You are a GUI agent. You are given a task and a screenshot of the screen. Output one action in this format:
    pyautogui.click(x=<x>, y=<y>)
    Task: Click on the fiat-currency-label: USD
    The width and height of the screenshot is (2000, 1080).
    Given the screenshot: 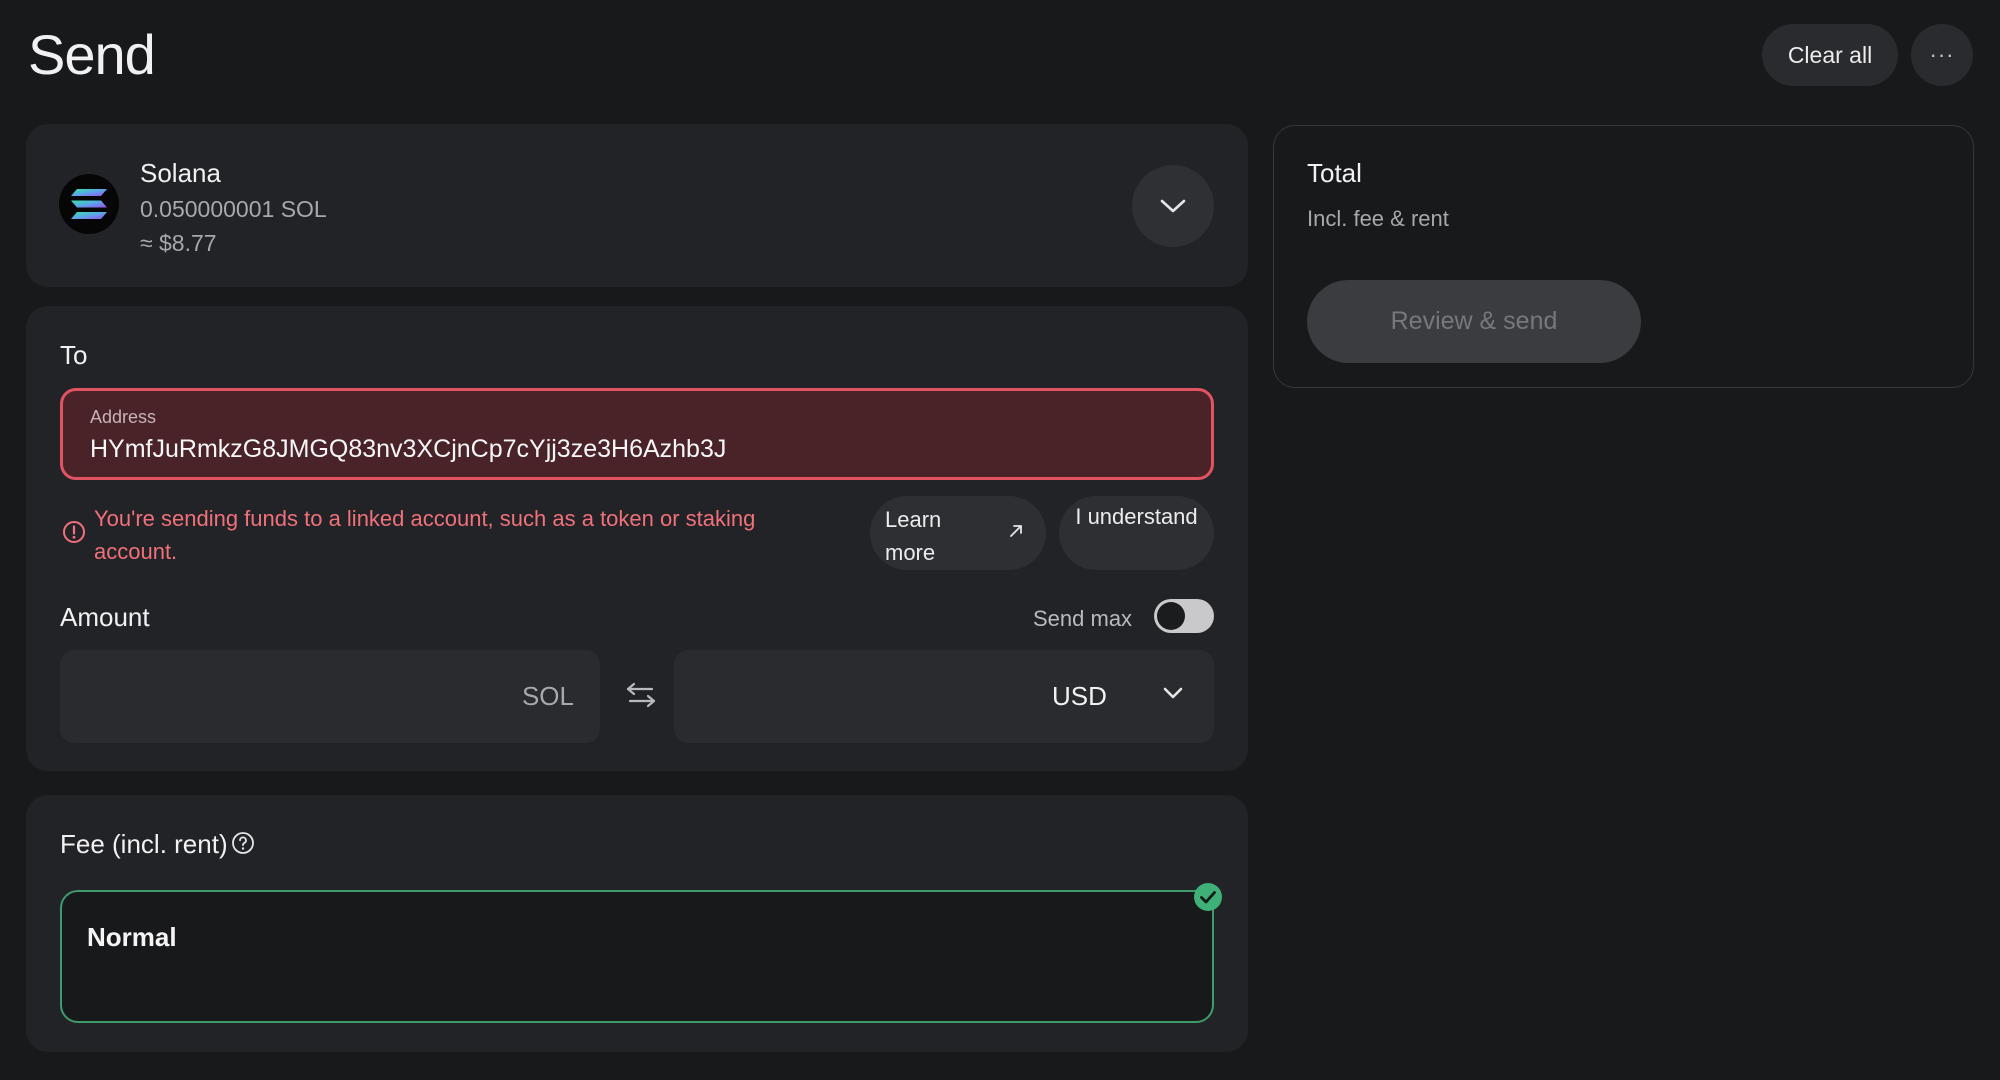 What is the action you would take?
    pyautogui.click(x=1079, y=696)
    